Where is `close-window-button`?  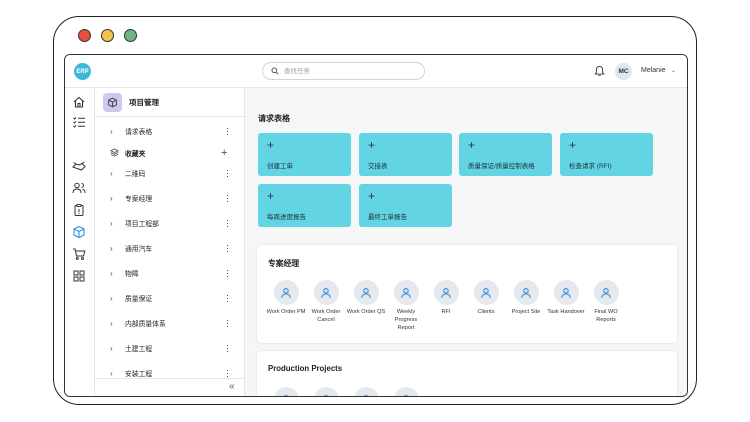 close-window-button is located at coordinates (84, 35).